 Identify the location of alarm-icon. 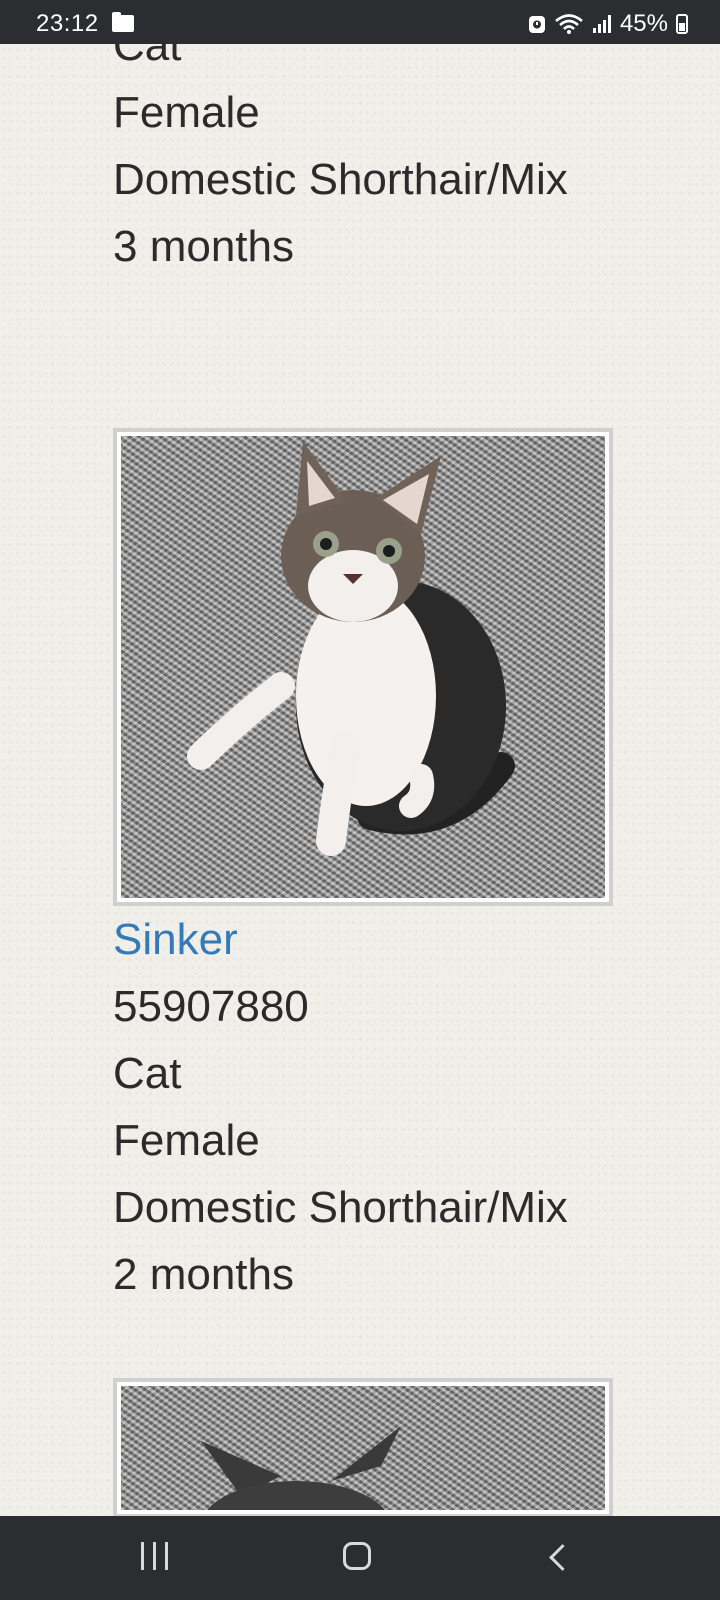
(536, 24).